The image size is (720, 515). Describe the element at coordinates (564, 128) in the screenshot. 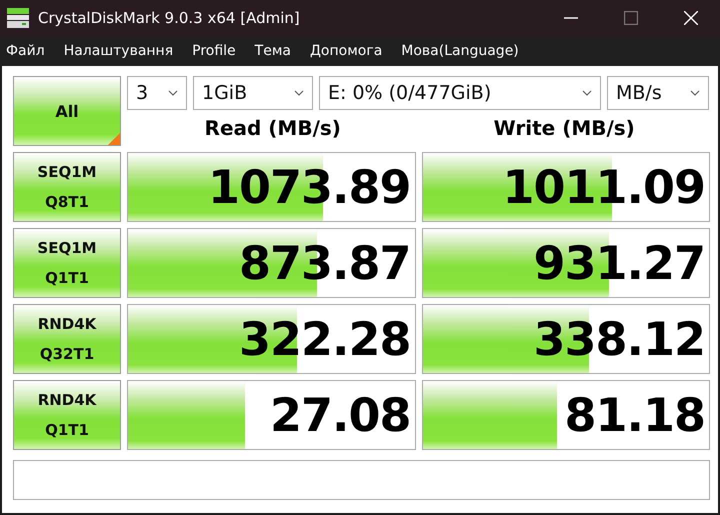

I see `column-header: Write (MB/s)` at that location.